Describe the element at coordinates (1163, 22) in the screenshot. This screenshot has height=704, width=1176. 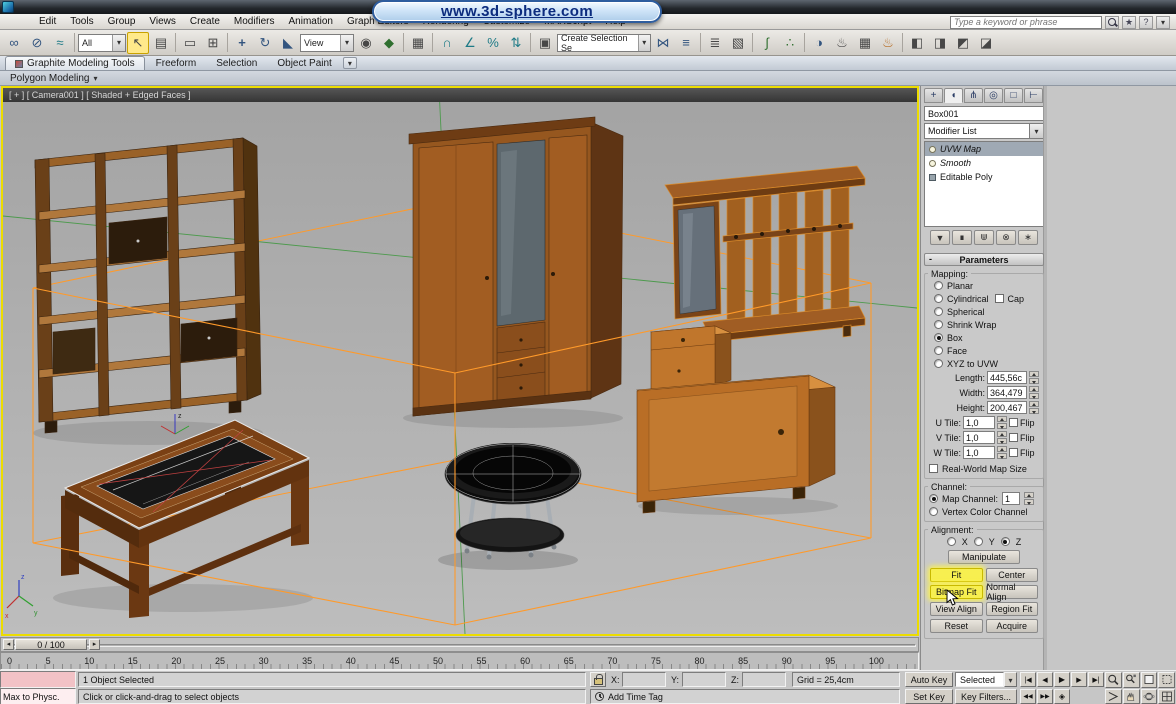
I see `communication-center-icon` at that location.